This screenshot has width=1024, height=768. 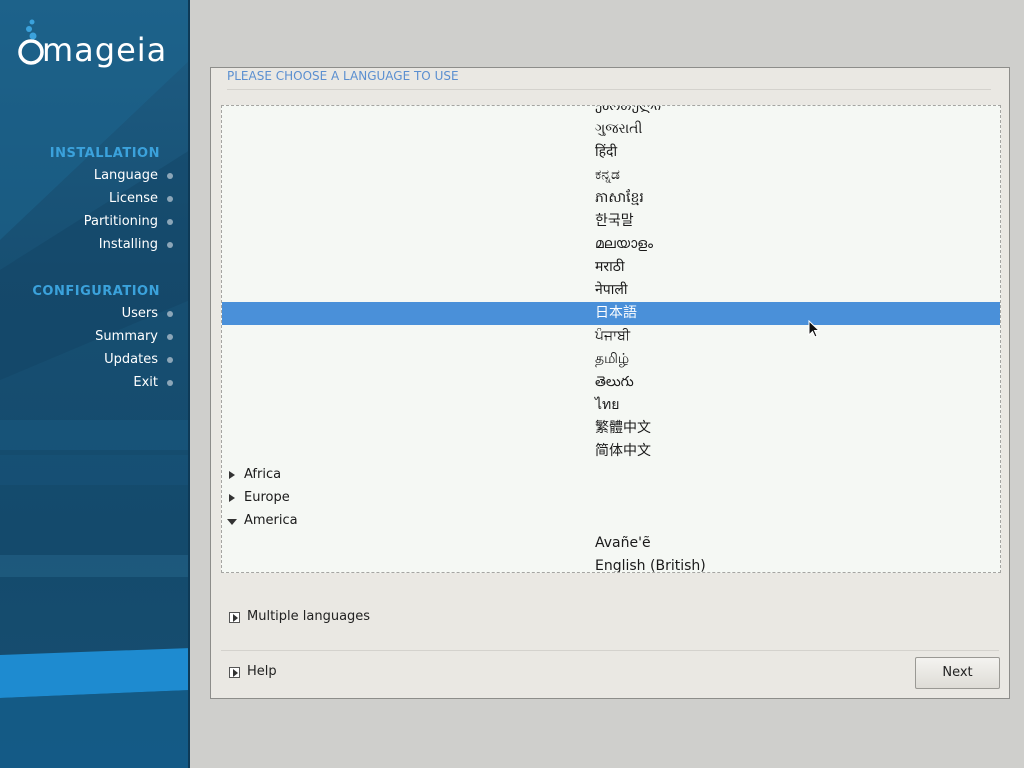 What do you see at coordinates (104, 153) in the screenshot?
I see `installation-section-title: INSTALLATION` at bounding box center [104, 153].